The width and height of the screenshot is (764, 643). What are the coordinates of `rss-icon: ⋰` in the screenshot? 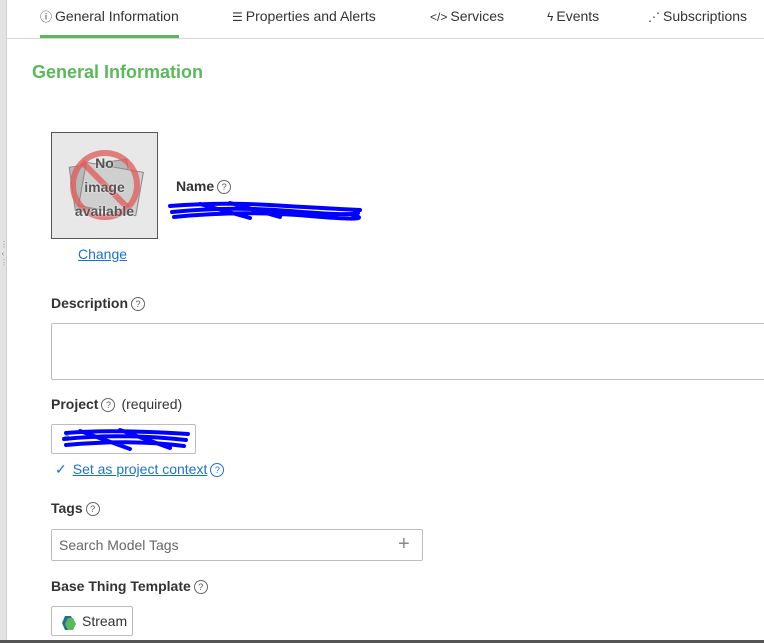 It's located at (654, 17).